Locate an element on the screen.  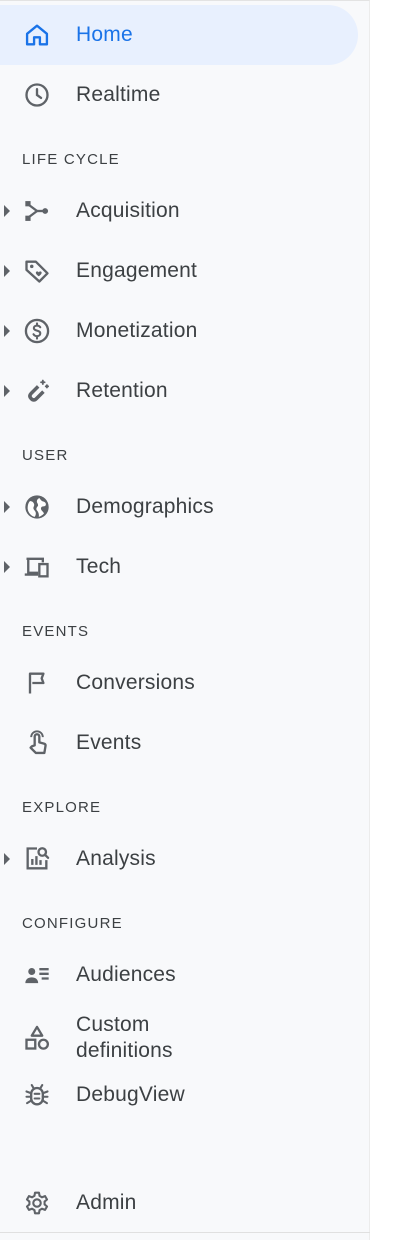
nav-item-retention: Retention is located at coordinates (179, 391).